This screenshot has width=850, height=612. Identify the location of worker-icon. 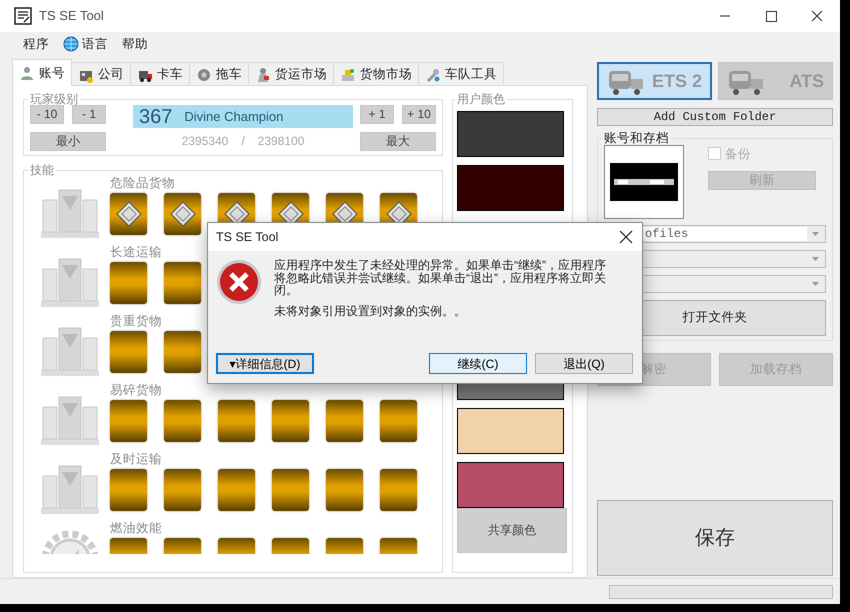
(263, 74).